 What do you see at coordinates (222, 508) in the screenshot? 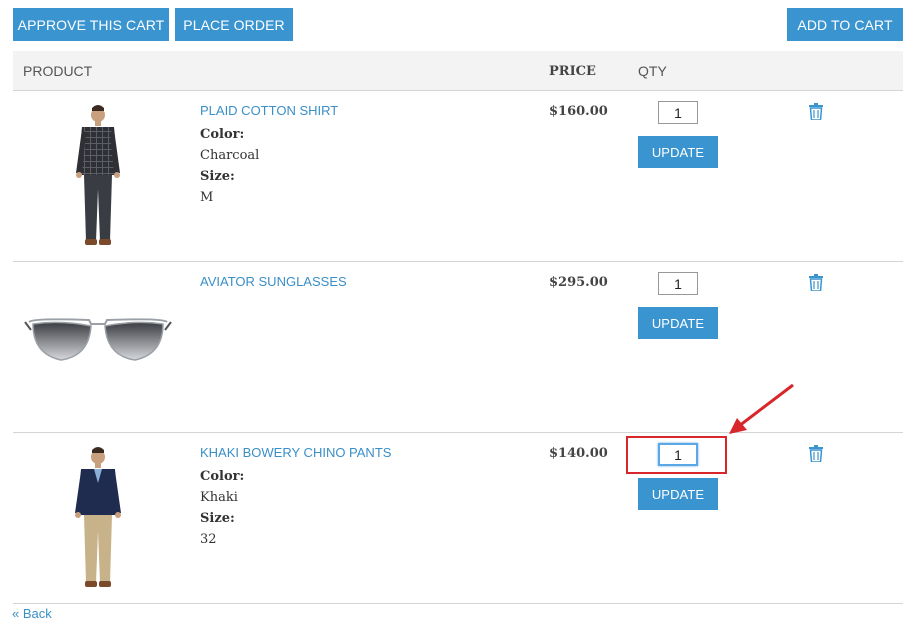
I see `product-attributes: Color: Khaki Size: 32` at bounding box center [222, 508].